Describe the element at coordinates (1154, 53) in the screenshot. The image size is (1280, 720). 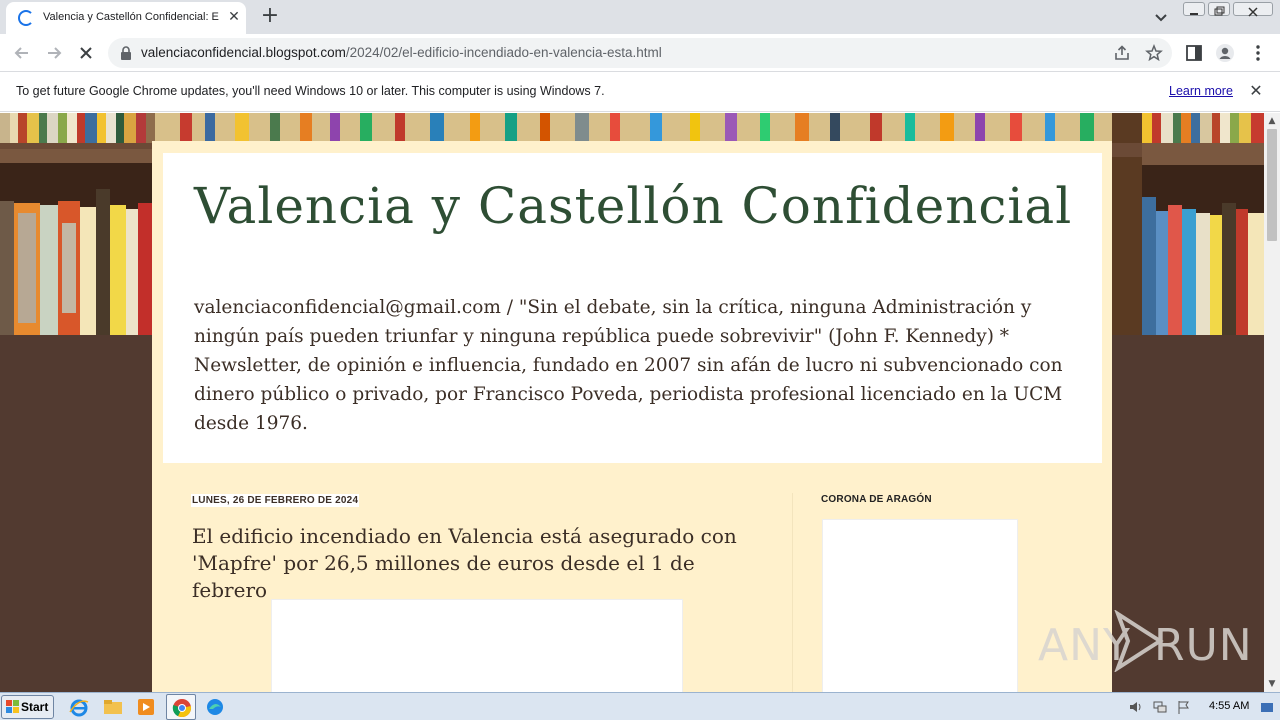
I see `bookmark-star-icon` at that location.